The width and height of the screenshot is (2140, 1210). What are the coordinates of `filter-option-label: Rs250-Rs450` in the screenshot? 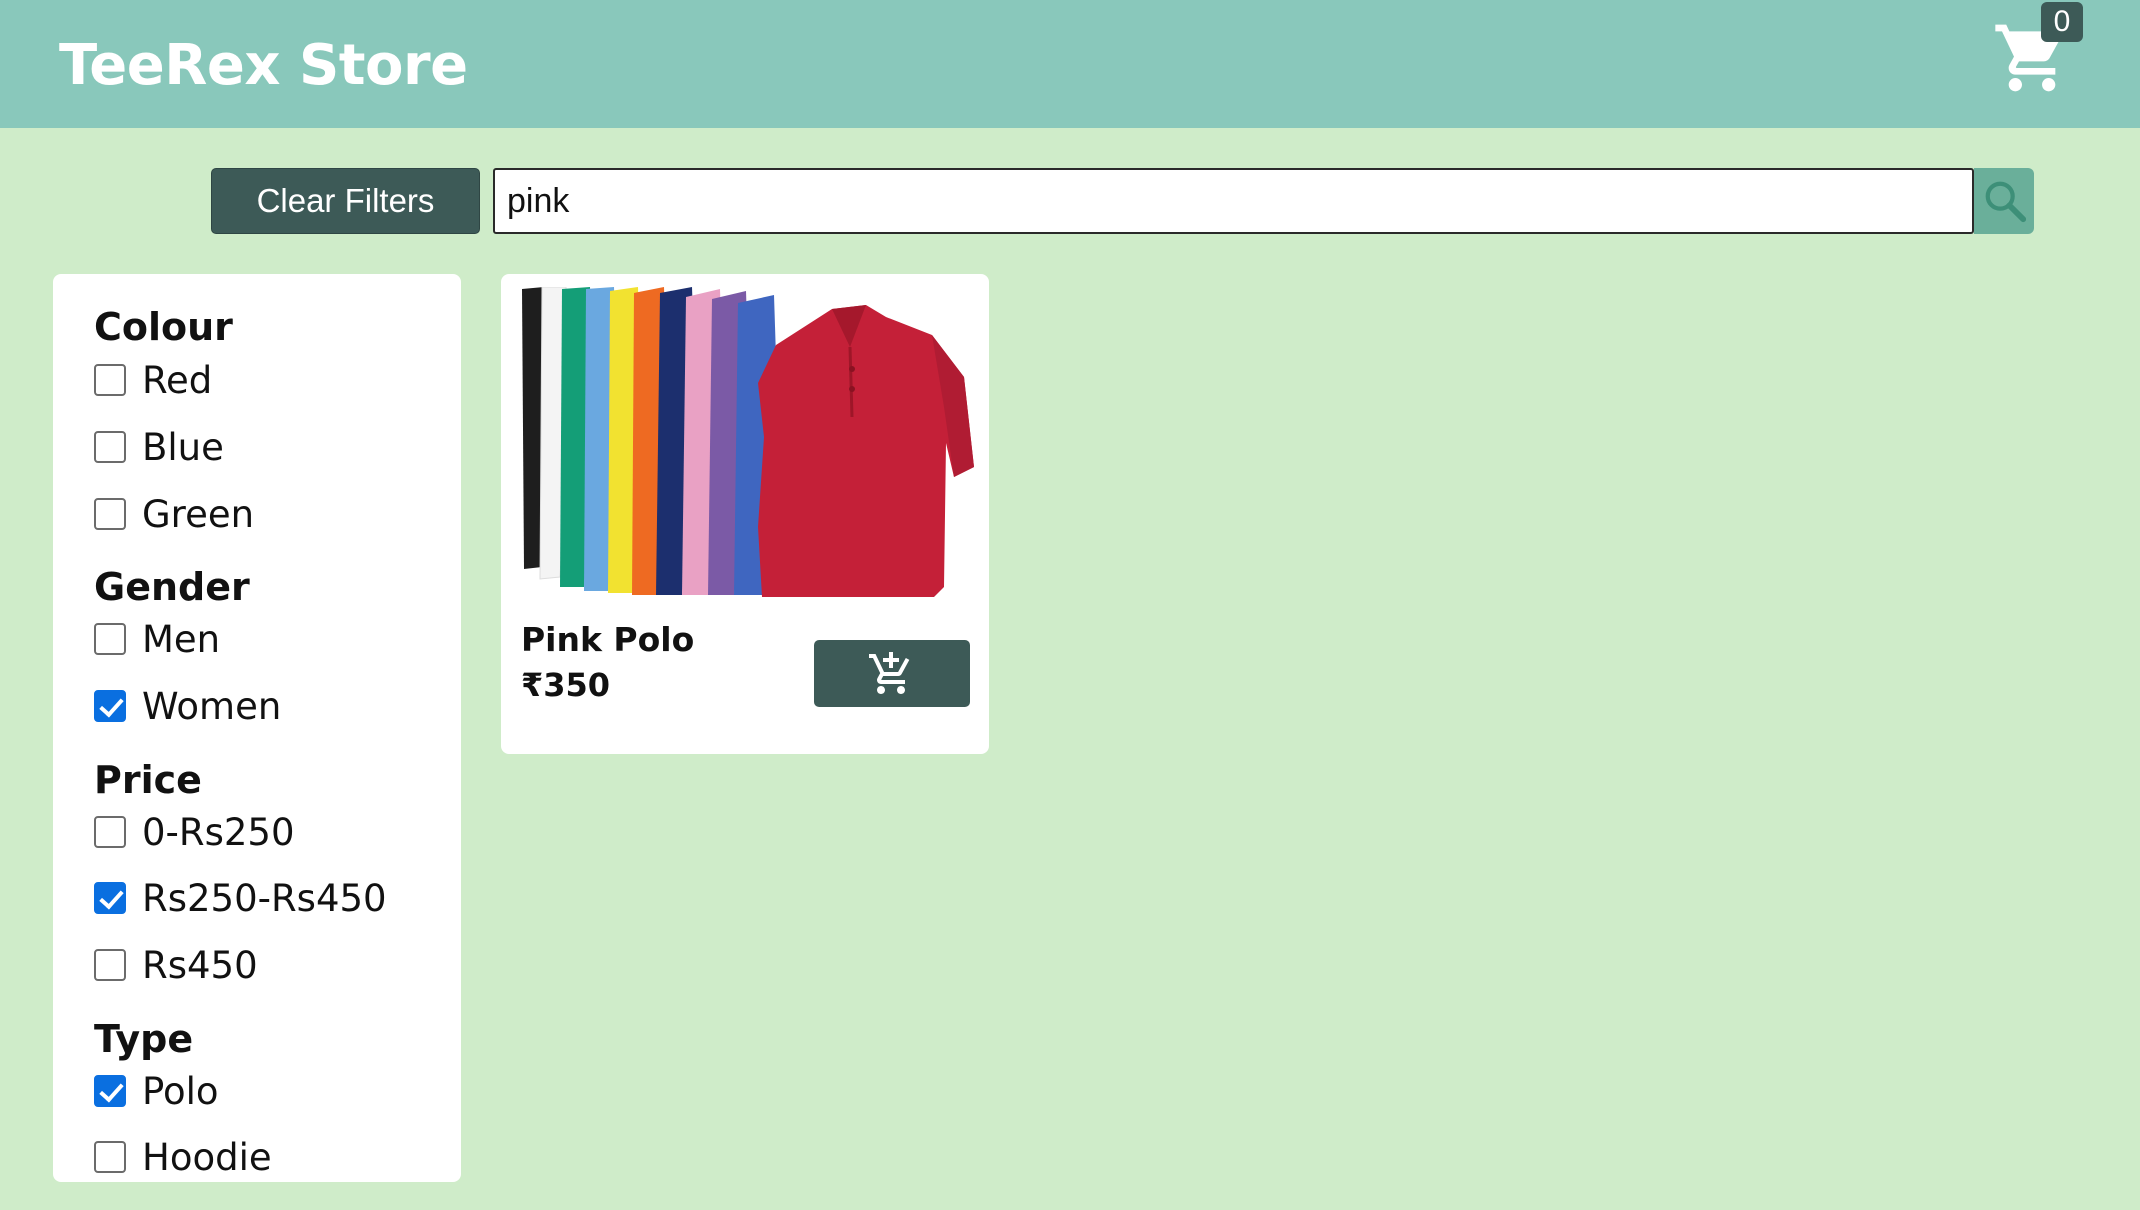 It's located at (264, 898).